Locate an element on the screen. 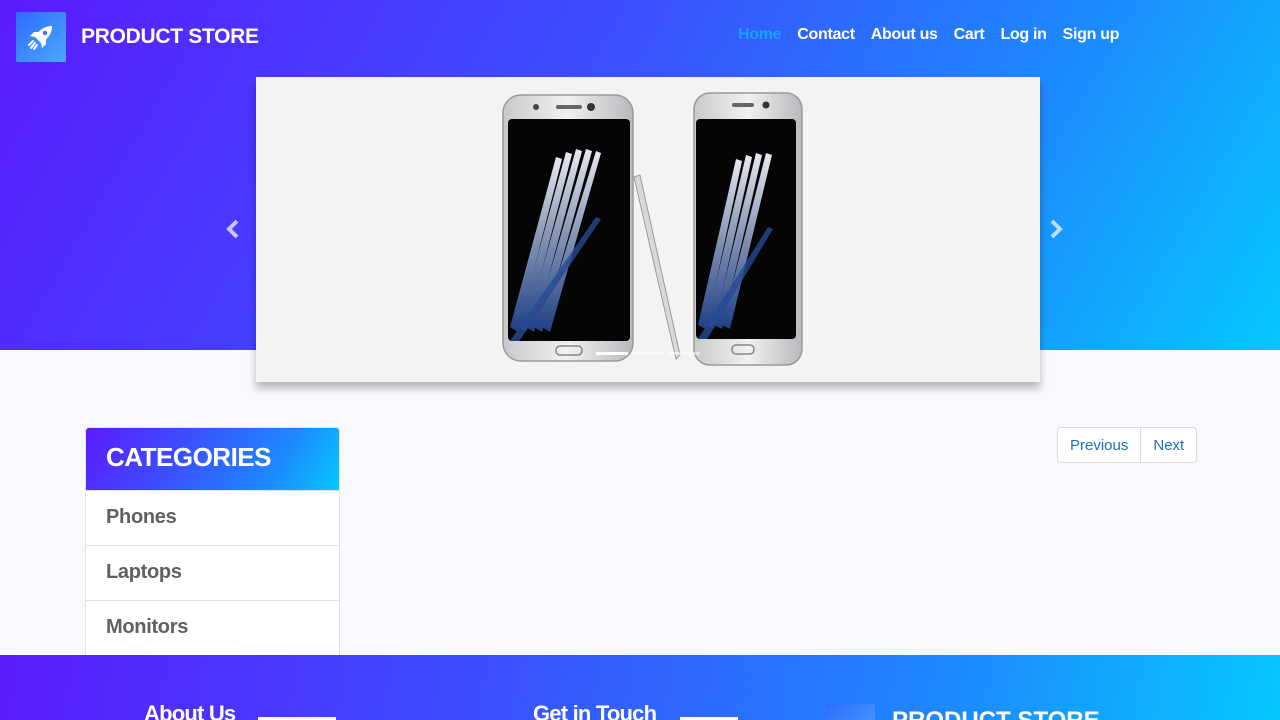 Image resolution: width=1280 pixels, height=720 pixels. chevron-left-icon is located at coordinates (232, 229).